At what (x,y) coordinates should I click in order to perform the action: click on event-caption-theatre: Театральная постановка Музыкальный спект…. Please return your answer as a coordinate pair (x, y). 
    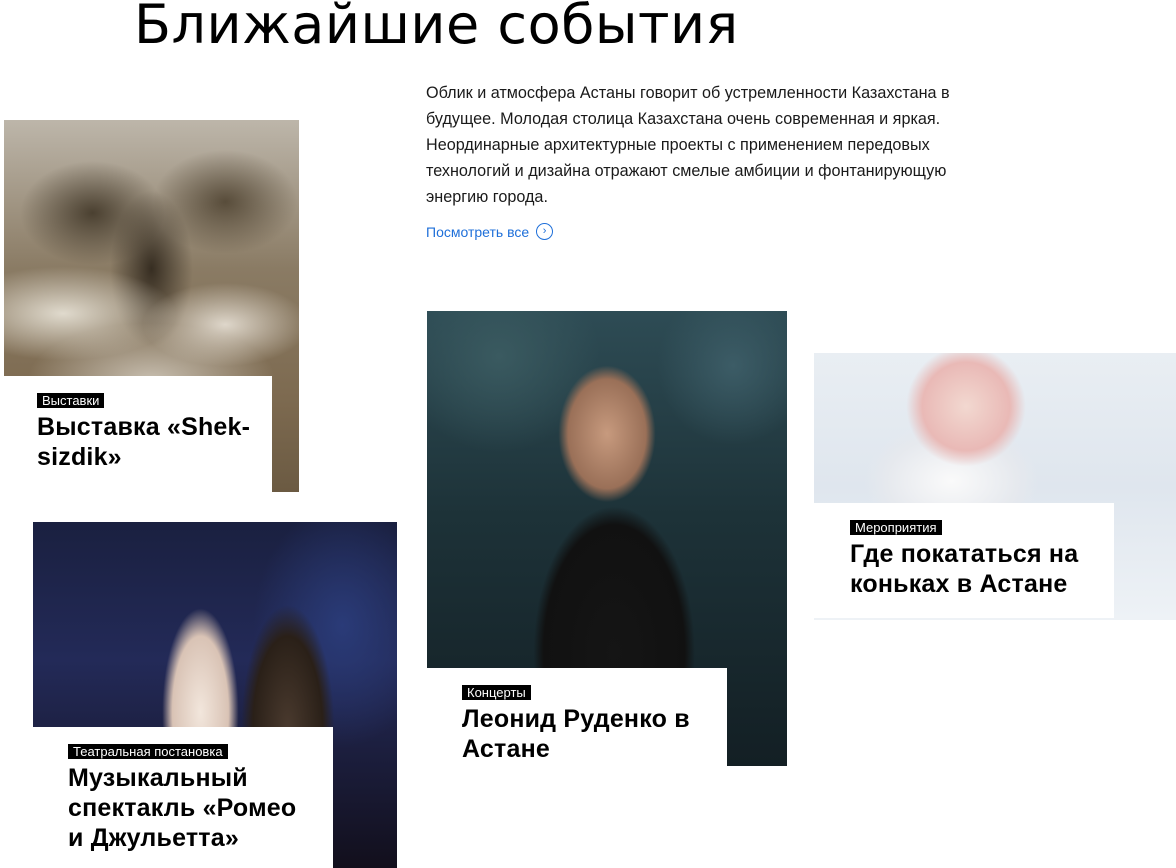
    Looking at the image, I should click on (183, 797).